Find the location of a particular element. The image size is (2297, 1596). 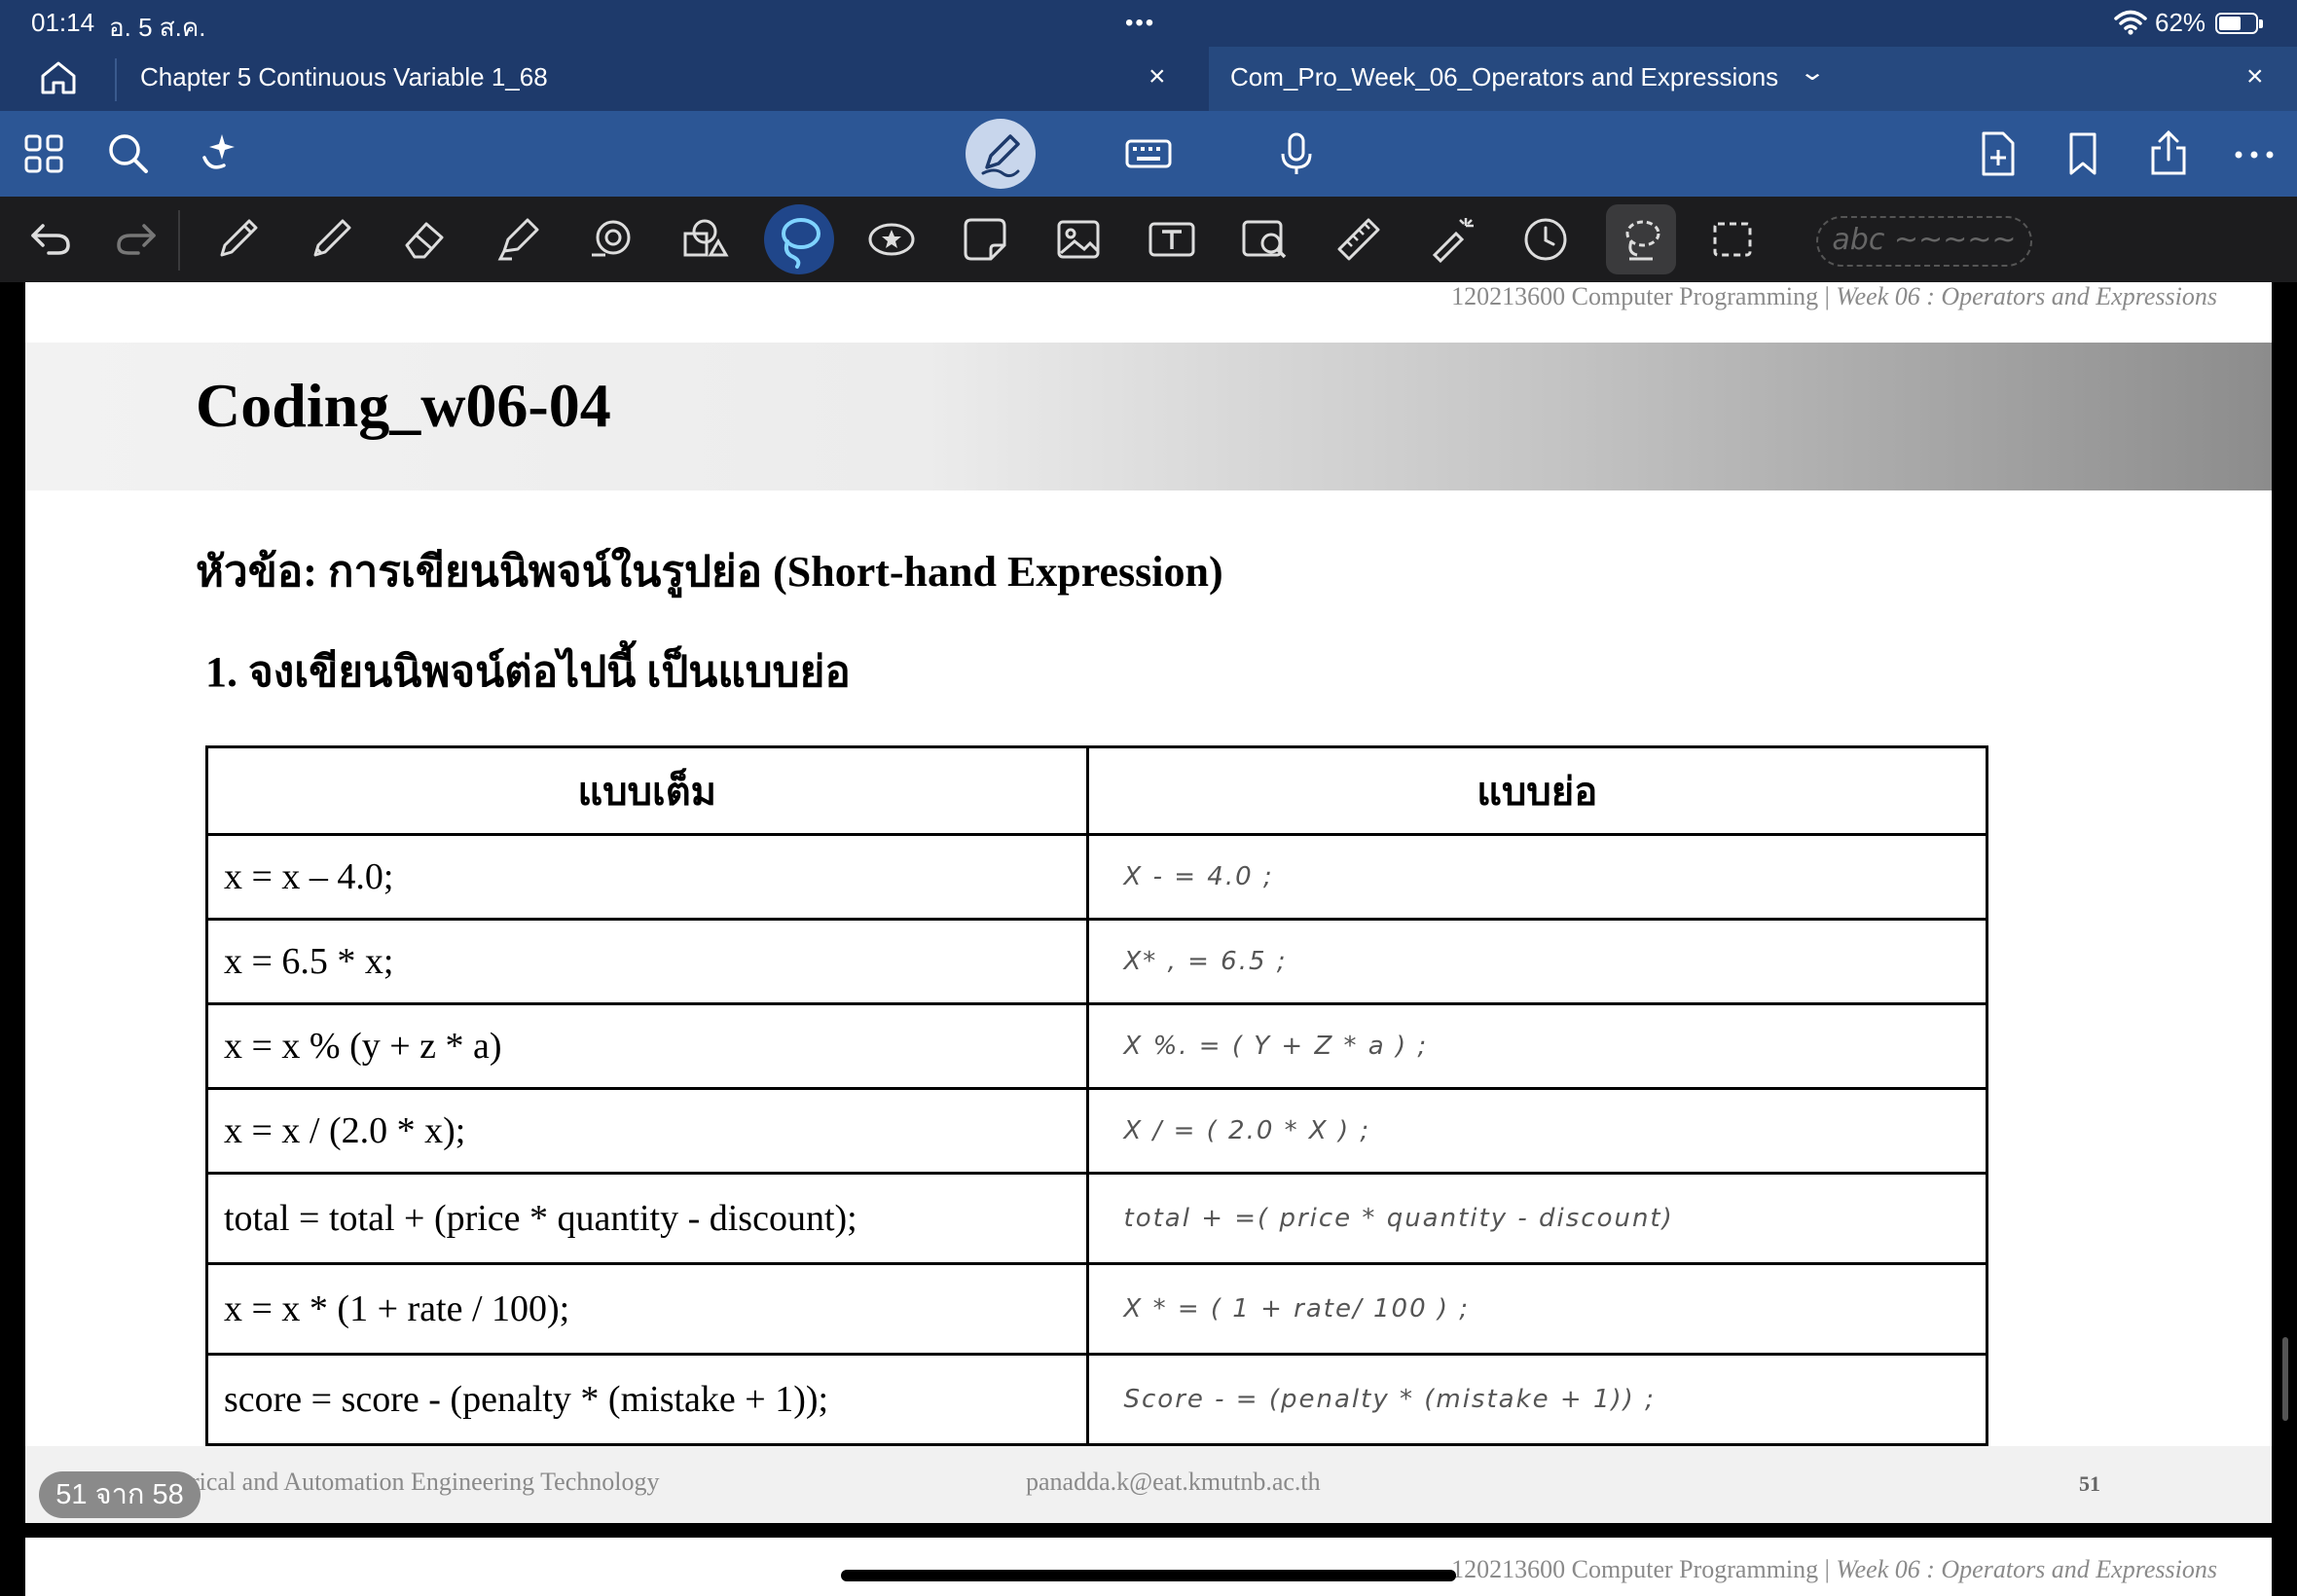

chevron-down-icon: ⌄ is located at coordinates (1812, 72).